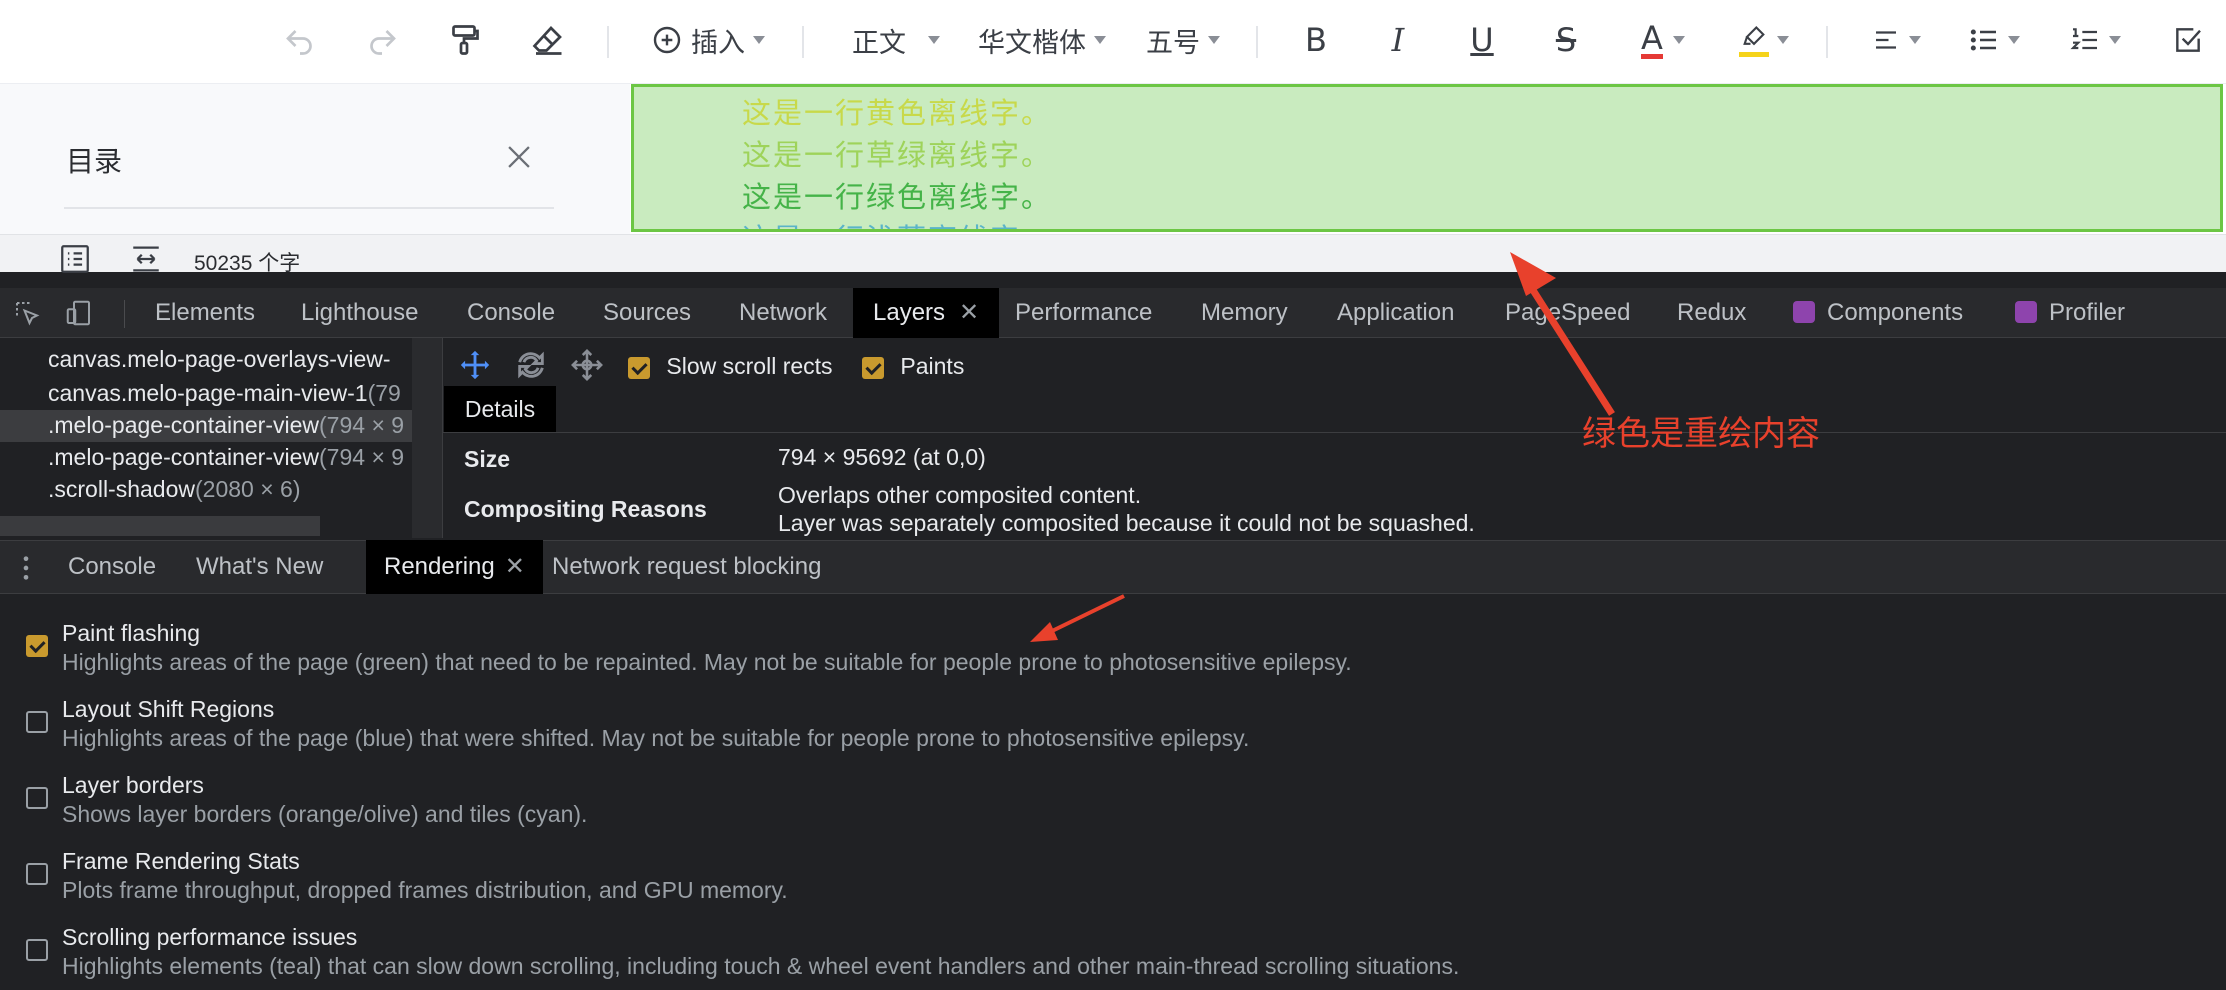  I want to click on annotation-arrows, so click(1322, 447).